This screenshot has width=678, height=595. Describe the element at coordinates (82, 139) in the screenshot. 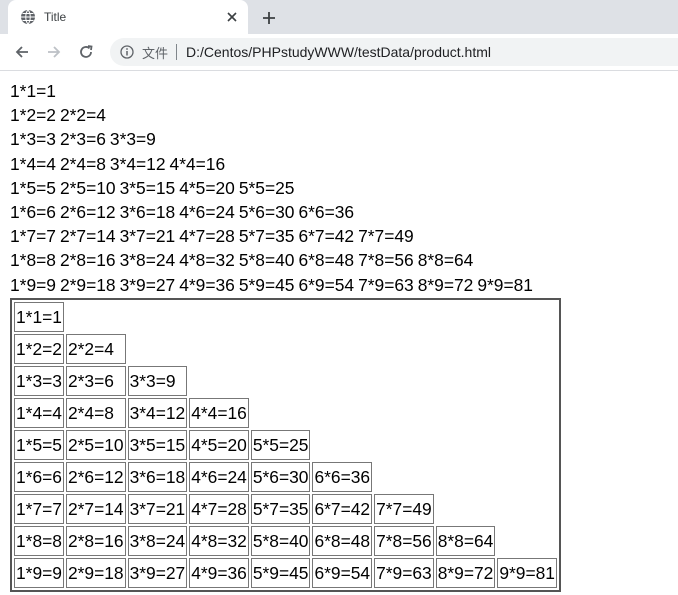

I see `product-text: 2*3=6` at that location.